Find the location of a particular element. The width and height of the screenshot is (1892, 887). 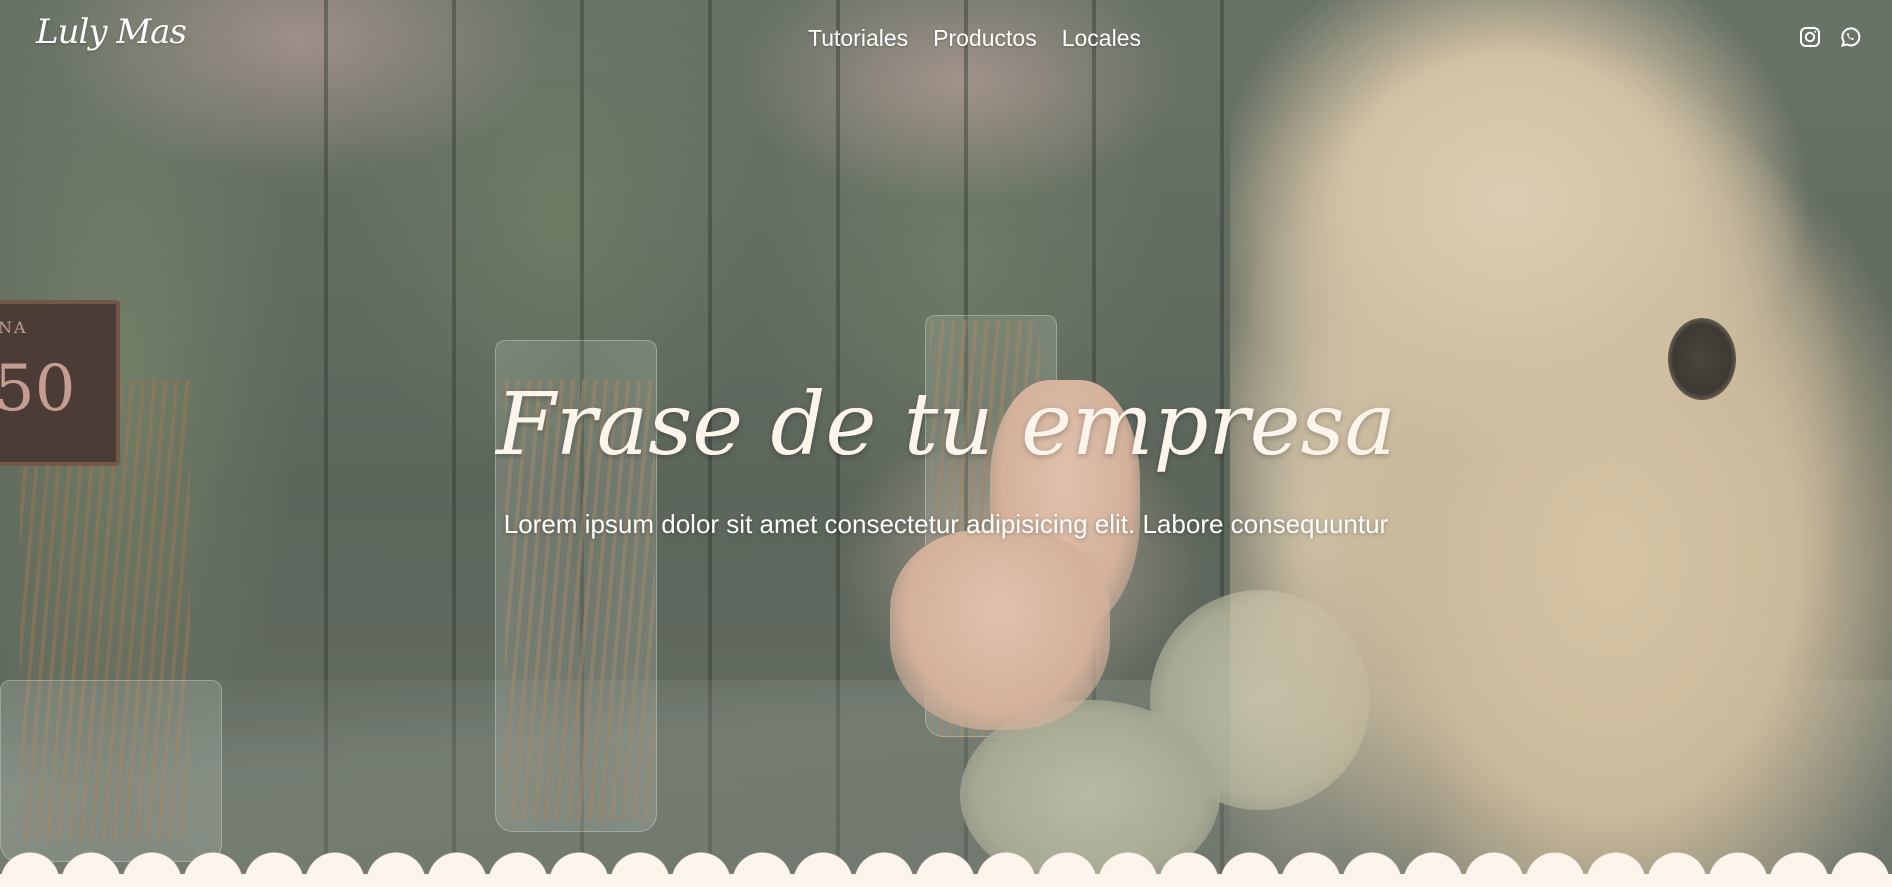

social-links is located at coordinates (1830, 37).